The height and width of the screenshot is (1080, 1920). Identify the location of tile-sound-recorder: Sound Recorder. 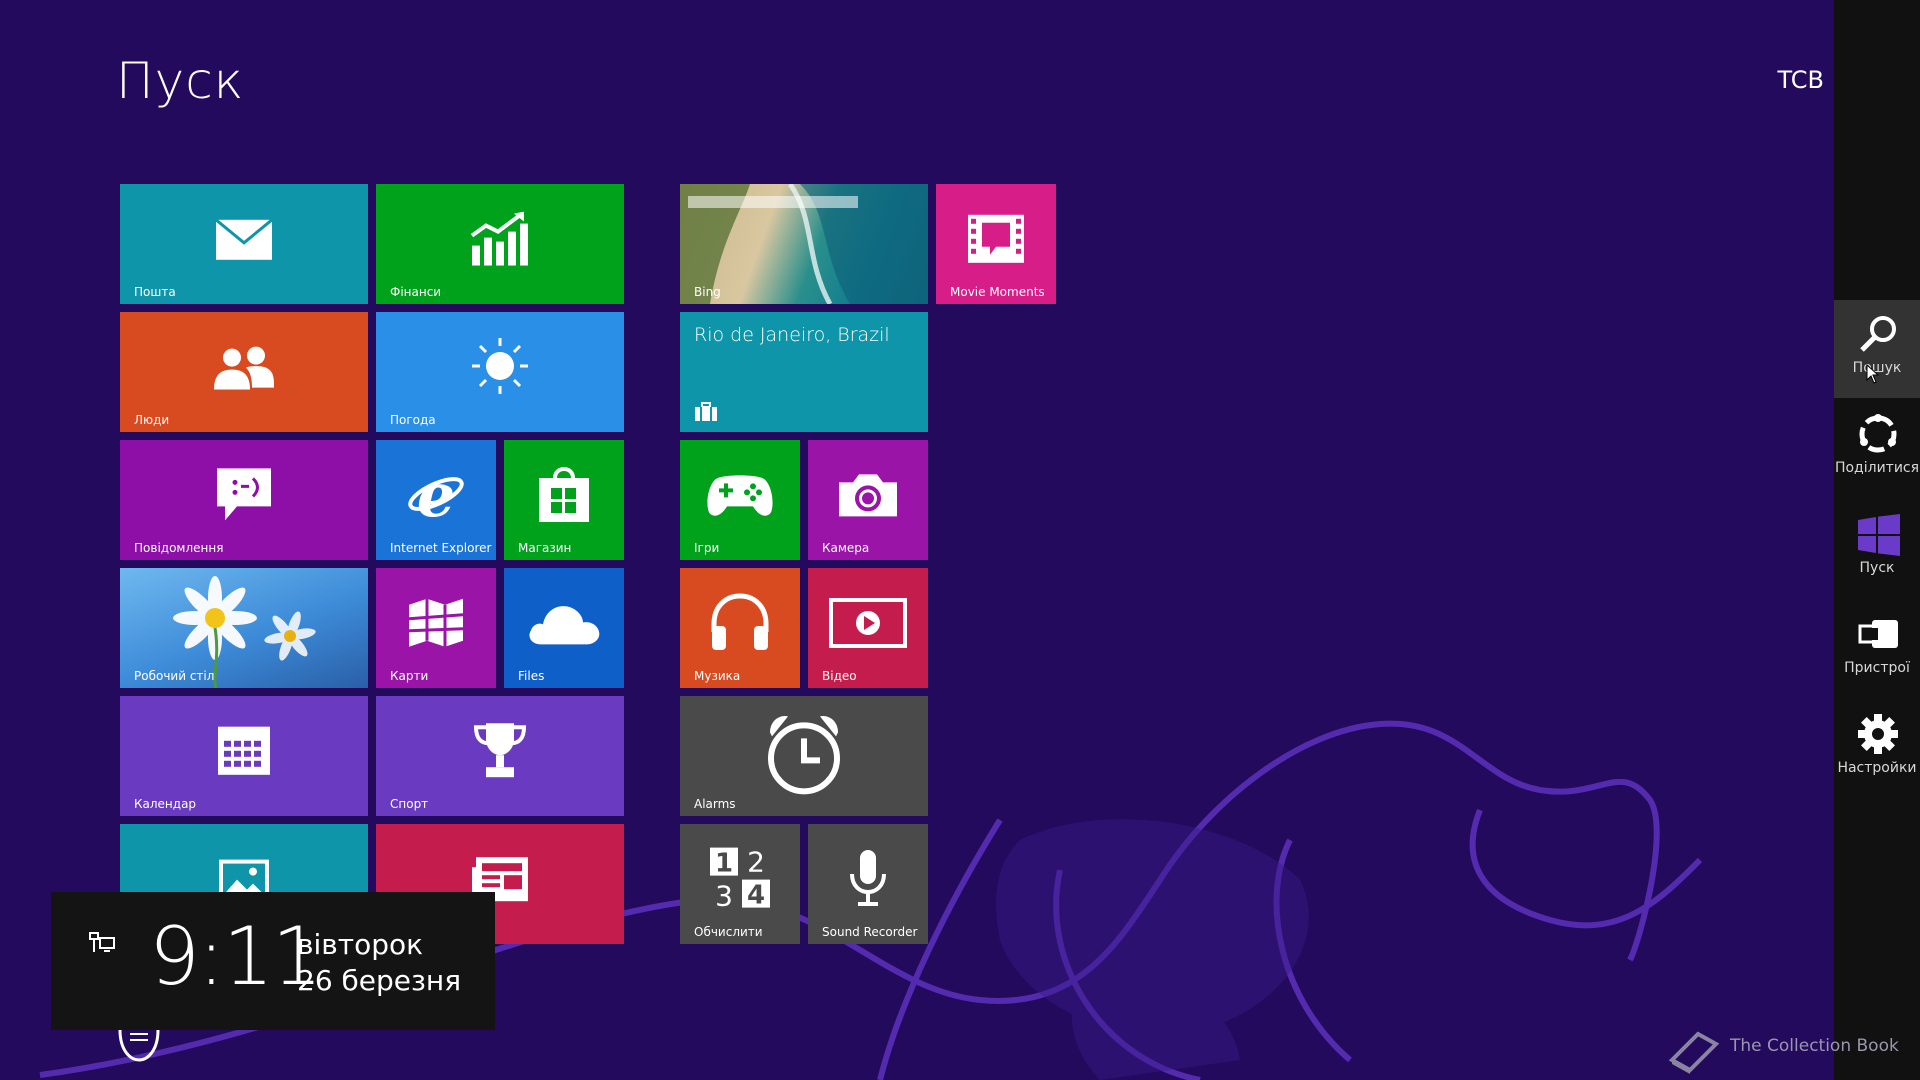
(868, 884).